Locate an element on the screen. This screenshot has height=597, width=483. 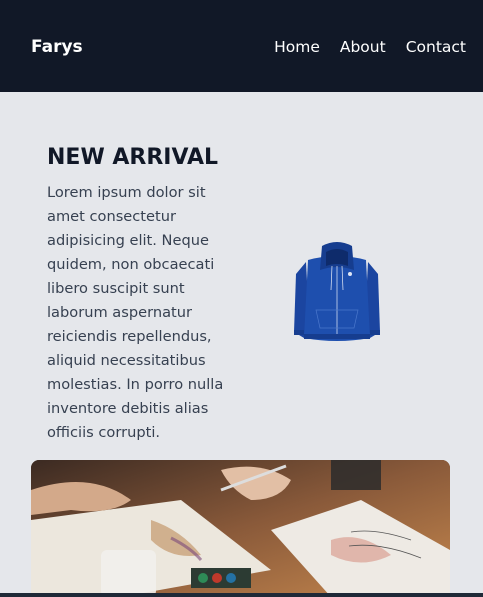
nav-link-home: Home is located at coordinates (297, 47).